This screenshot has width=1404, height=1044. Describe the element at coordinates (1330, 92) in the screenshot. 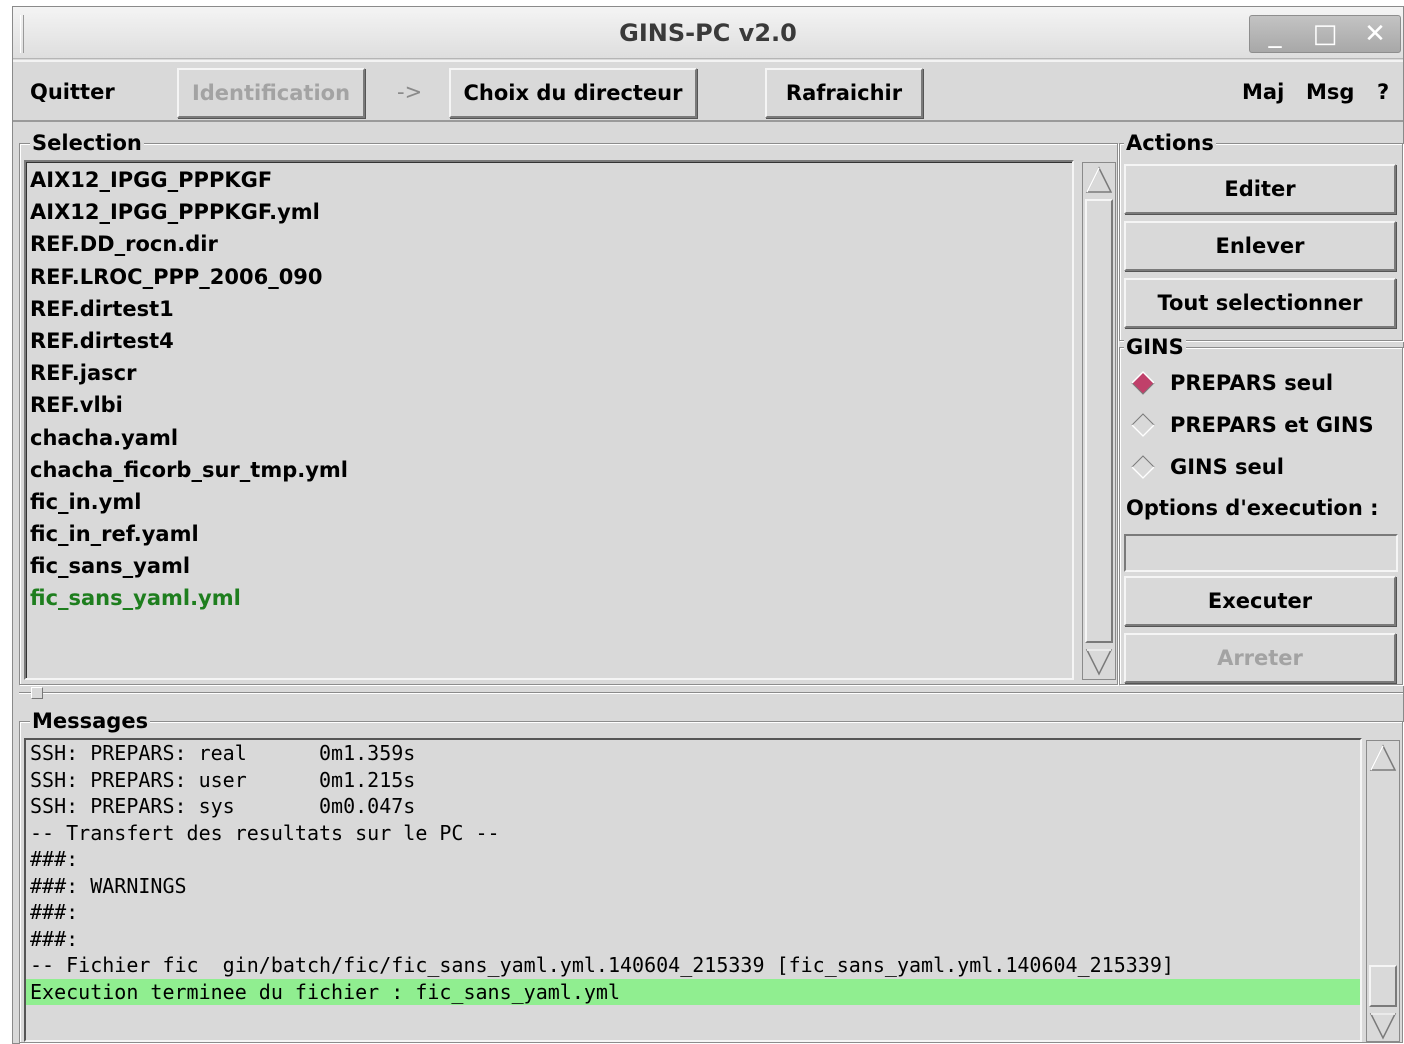

I see `msg-button: Msg` at that location.